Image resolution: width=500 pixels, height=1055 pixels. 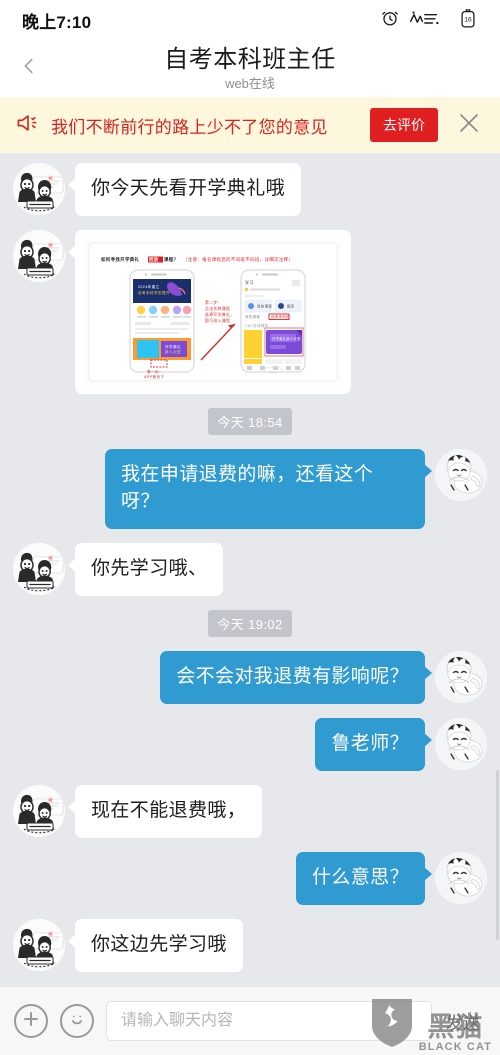 I want to click on smiley-icon, so click(x=77, y=1021).